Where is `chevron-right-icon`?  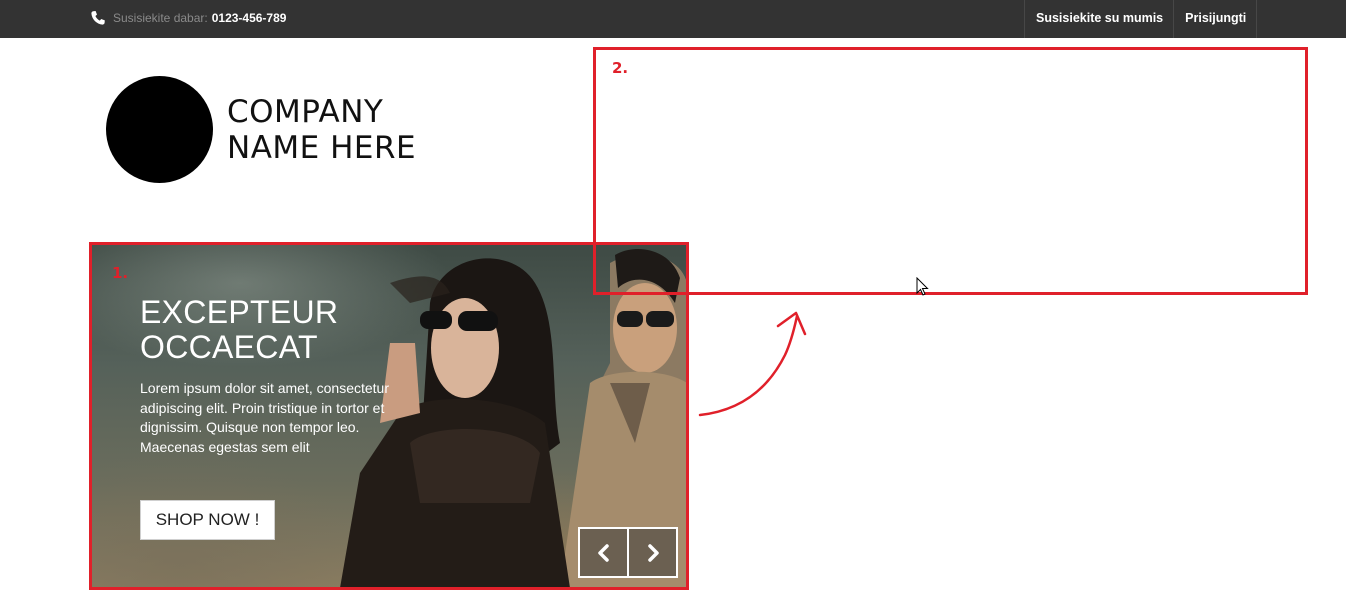
chevron-right-icon is located at coordinates (653, 552).